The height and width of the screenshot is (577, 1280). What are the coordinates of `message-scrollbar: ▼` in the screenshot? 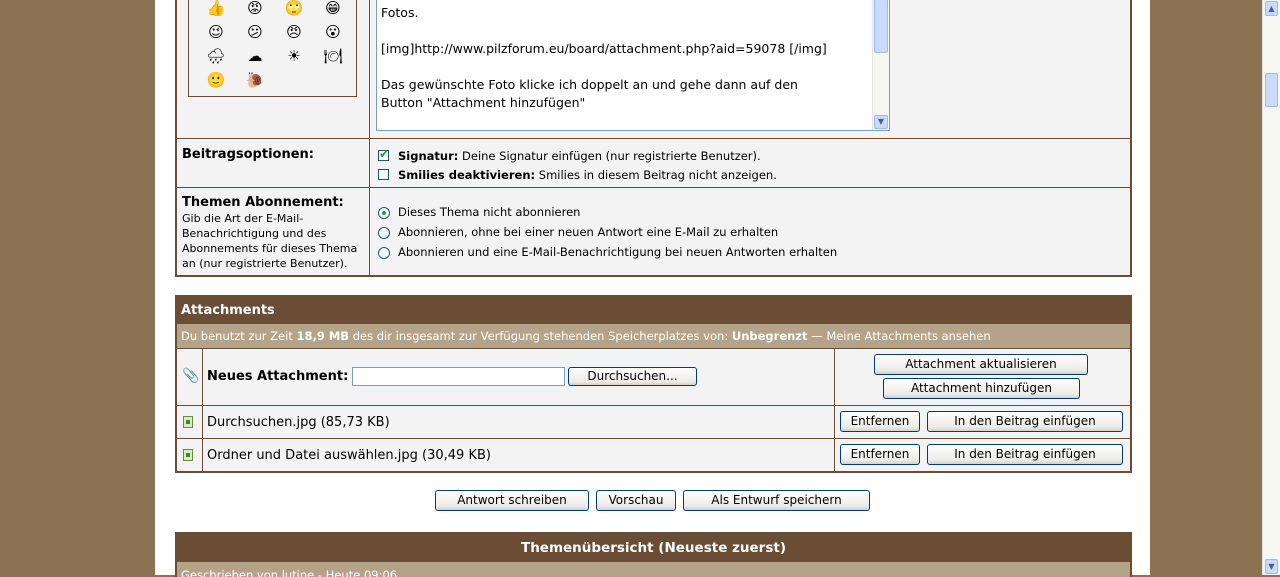 It's located at (880, 65).